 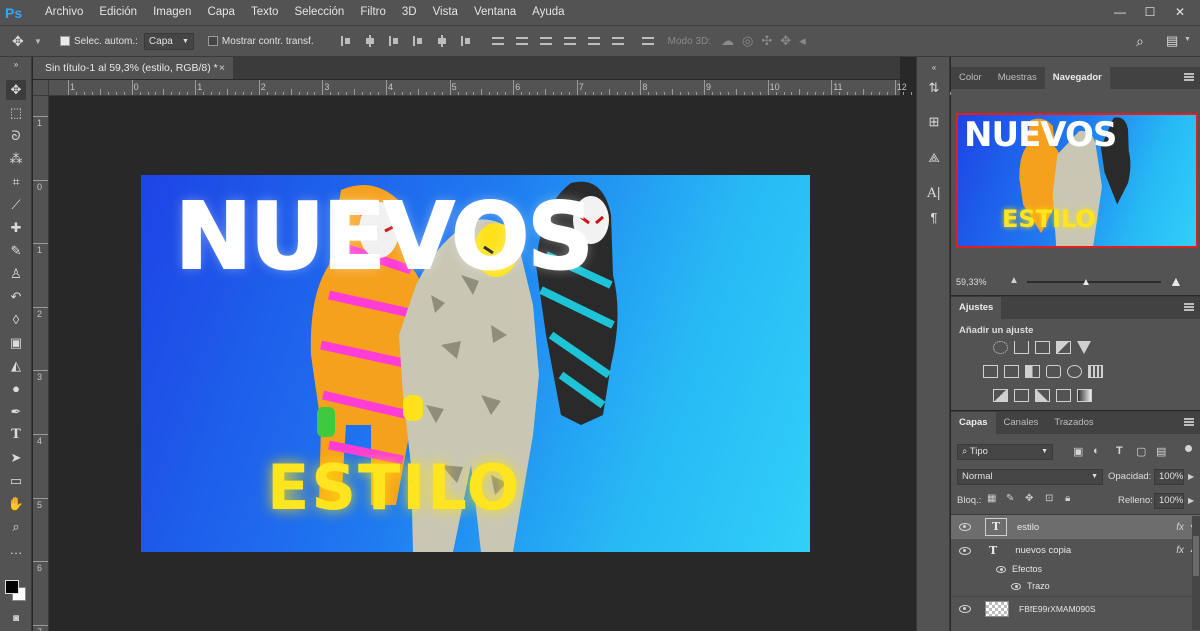 I want to click on filter-type-icon: T, so click(x=1119, y=451).